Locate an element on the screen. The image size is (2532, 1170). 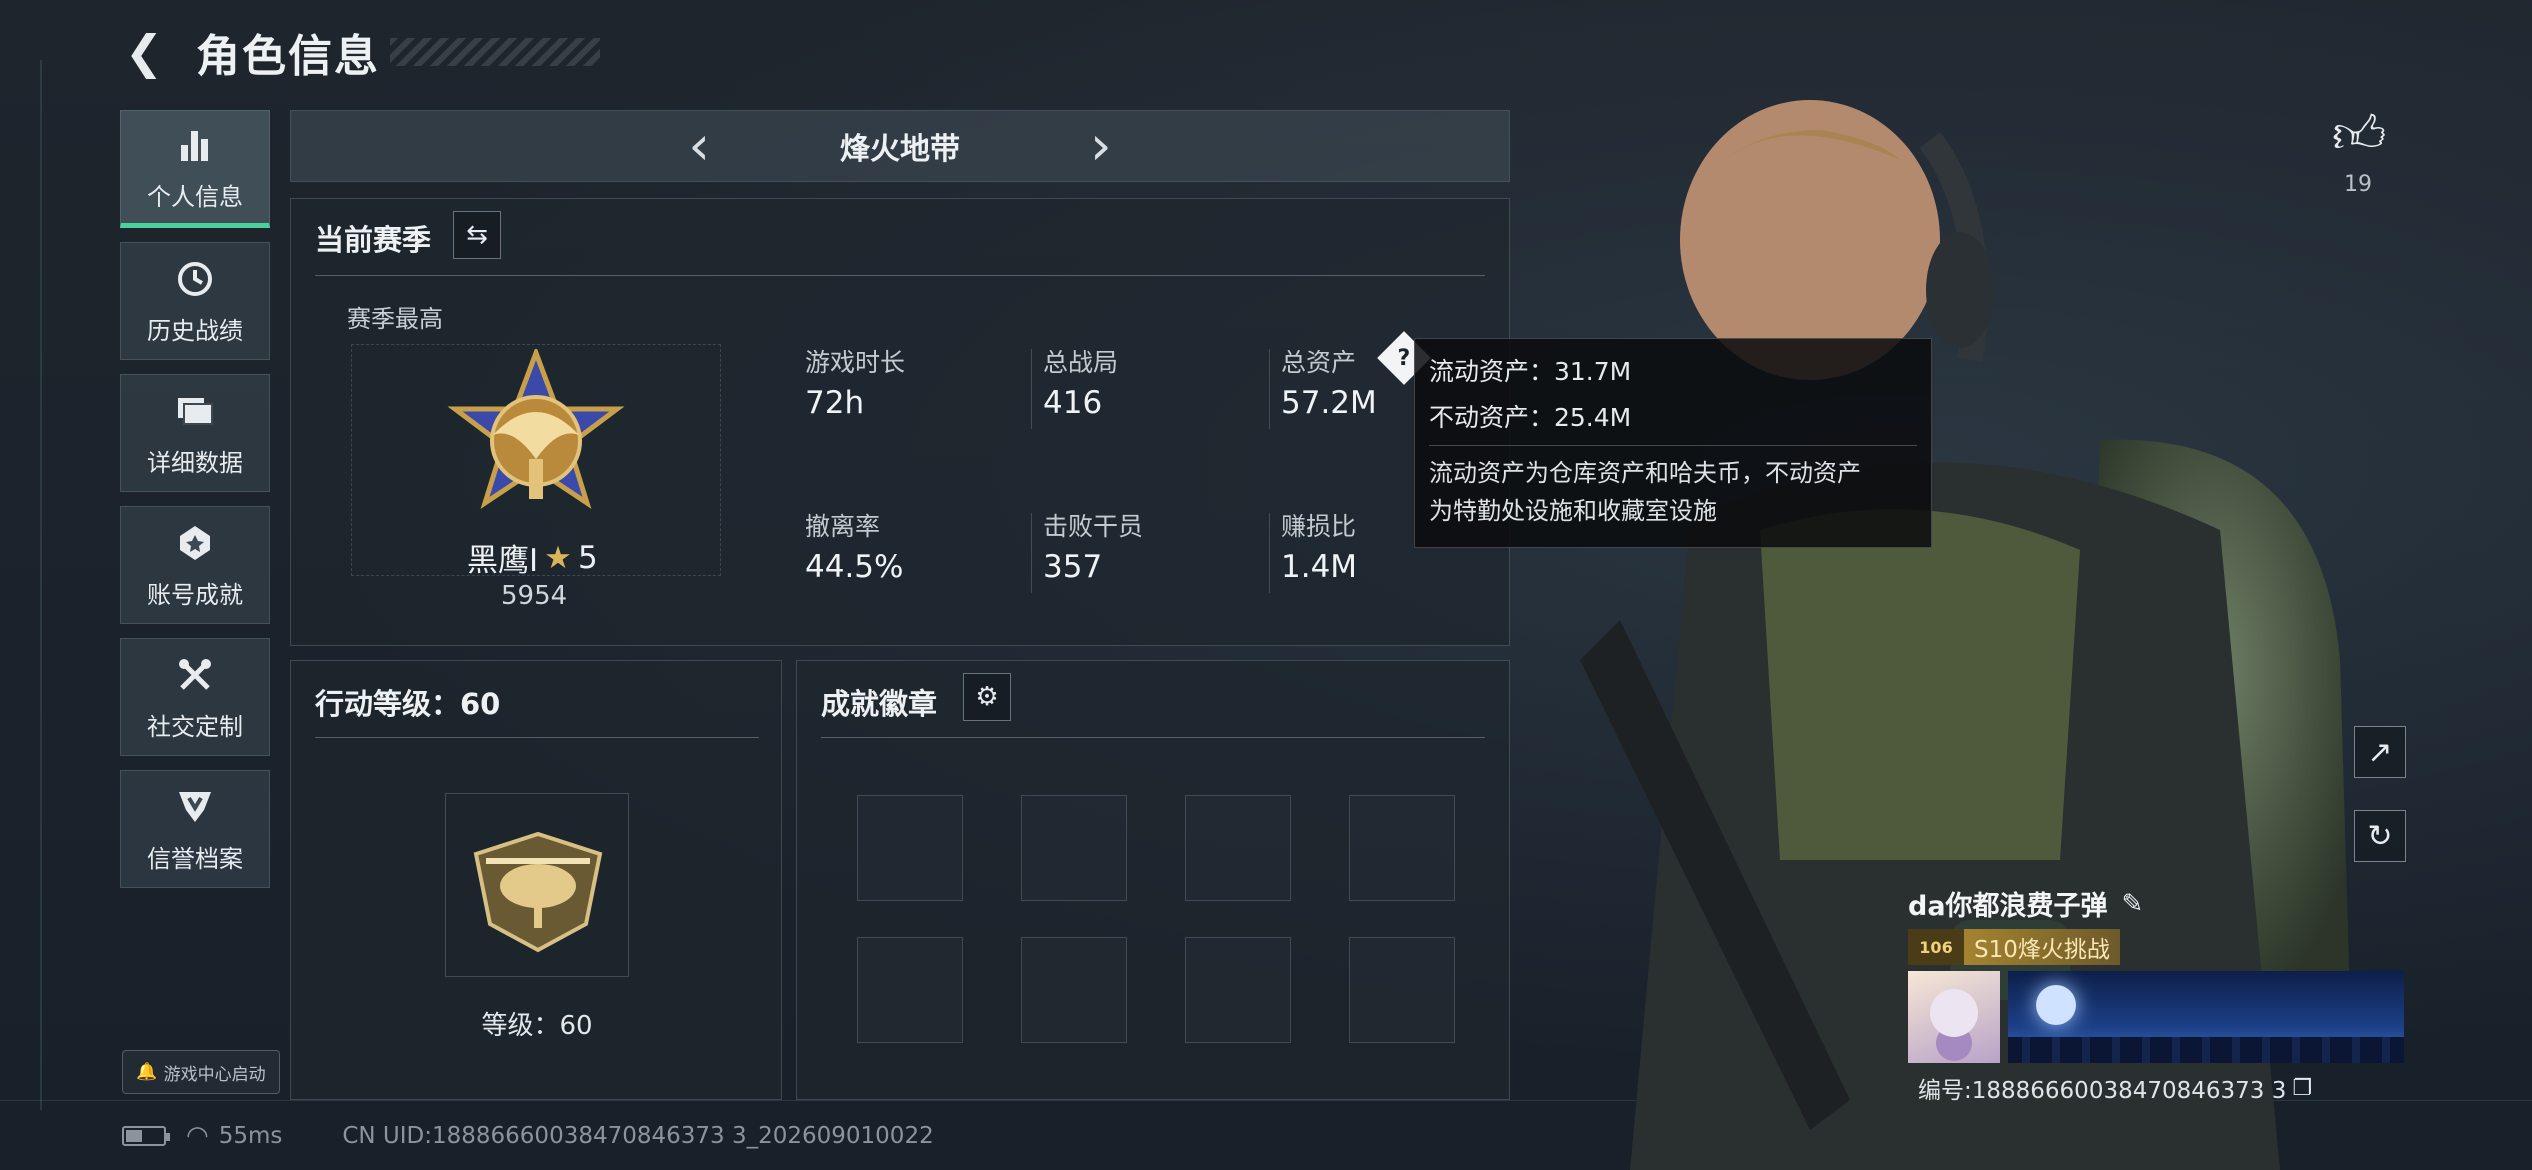
mode-name: 烽火地带 is located at coordinates (900, 149).